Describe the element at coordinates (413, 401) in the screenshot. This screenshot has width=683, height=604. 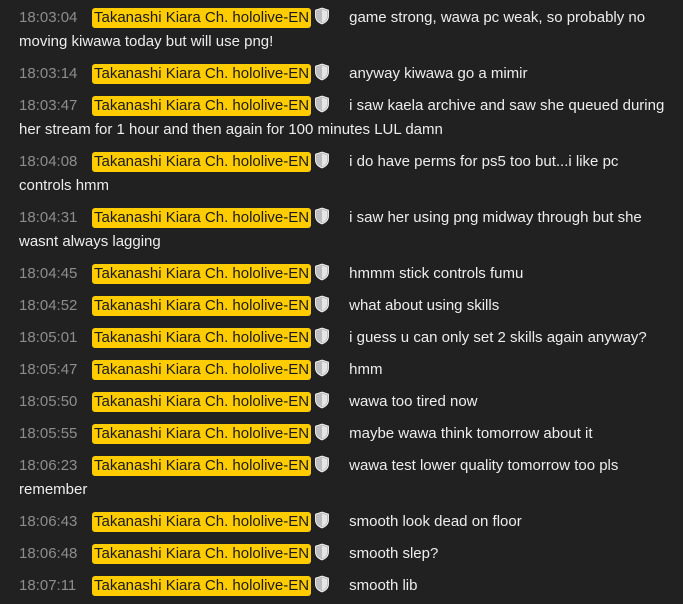
I see `message-text: wawa too tired now` at that location.